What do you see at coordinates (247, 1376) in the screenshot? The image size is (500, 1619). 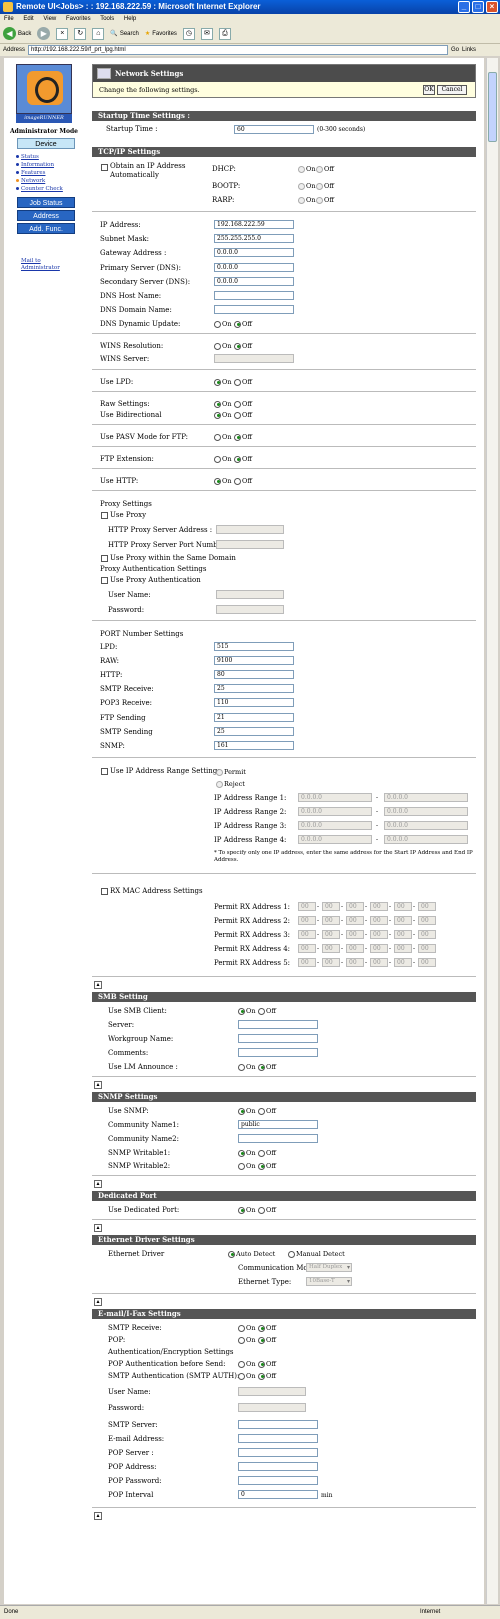 I see `smtp-auth-on-radio: On` at bounding box center [247, 1376].